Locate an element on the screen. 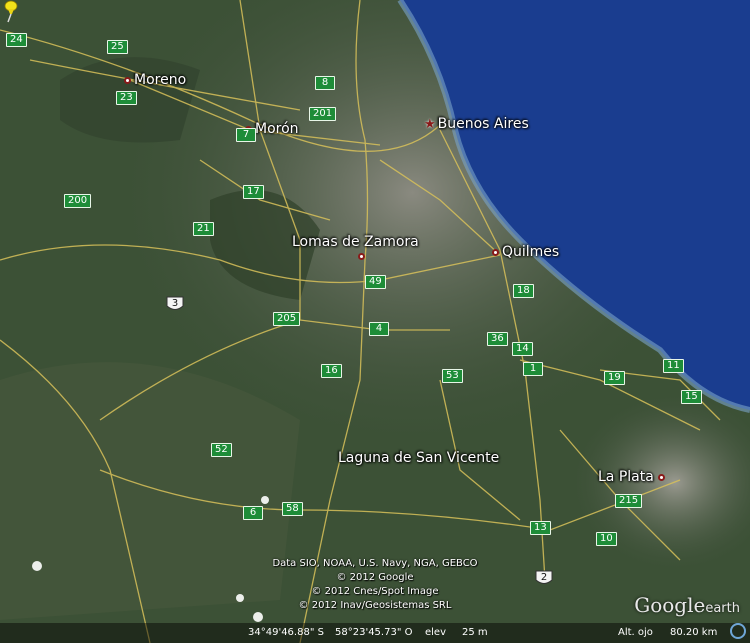 Image resolution: width=750 pixels, height=643 pixels. place-quilmes: Quilmes is located at coordinates (525, 252).